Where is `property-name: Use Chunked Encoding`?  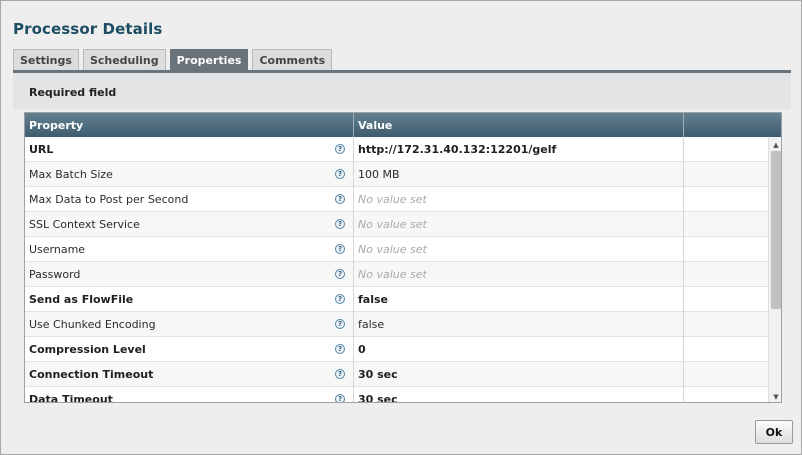
property-name: Use Chunked Encoding is located at coordinates (92, 324).